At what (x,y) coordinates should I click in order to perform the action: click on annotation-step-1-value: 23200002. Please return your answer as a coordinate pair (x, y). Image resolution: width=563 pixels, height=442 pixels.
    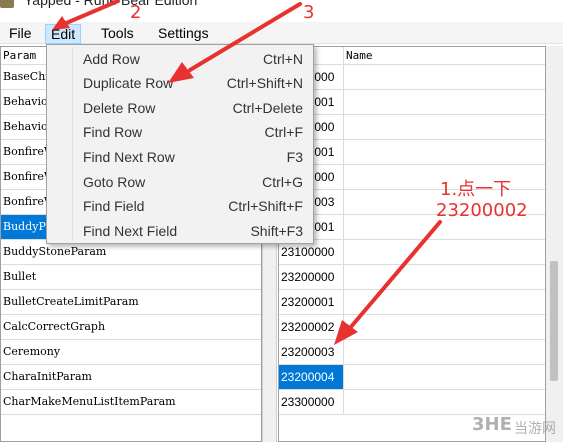
    Looking at the image, I should click on (482, 210).